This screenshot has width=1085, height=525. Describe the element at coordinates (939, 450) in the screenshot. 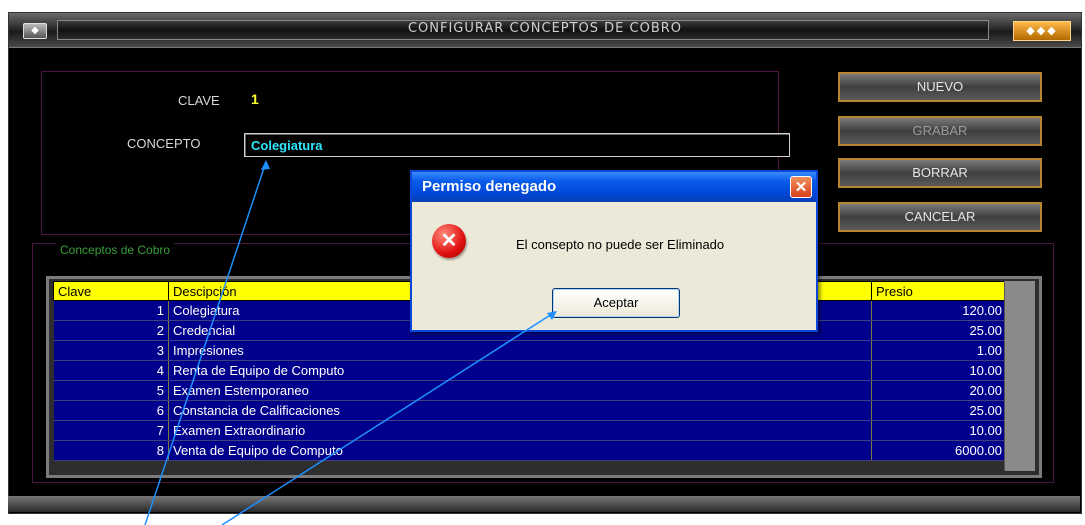

I see `cell-precio: 6000.00` at that location.